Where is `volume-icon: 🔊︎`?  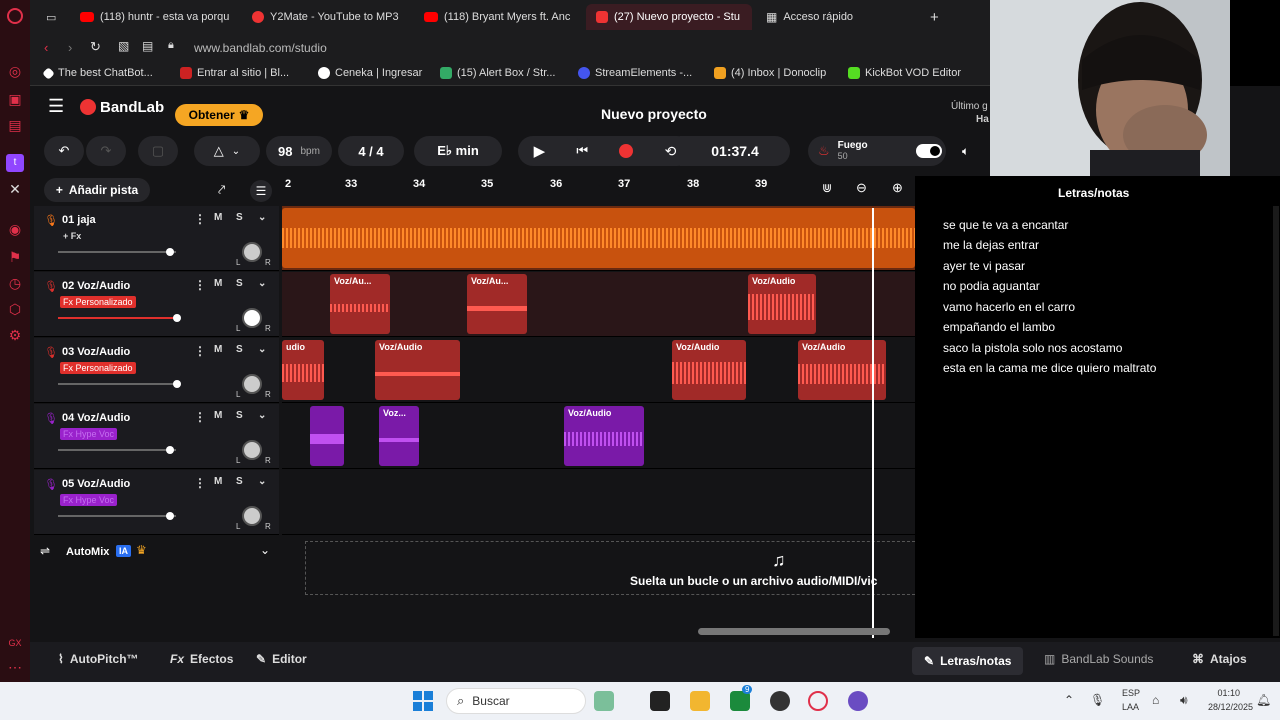 volume-icon: 🔊︎ is located at coordinates (1184, 700).